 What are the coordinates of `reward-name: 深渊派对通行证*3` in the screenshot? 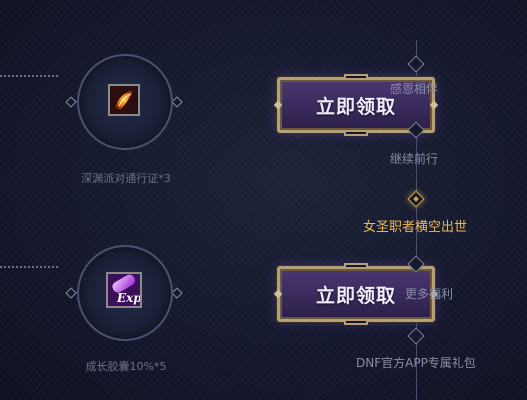 It's located at (126, 178).